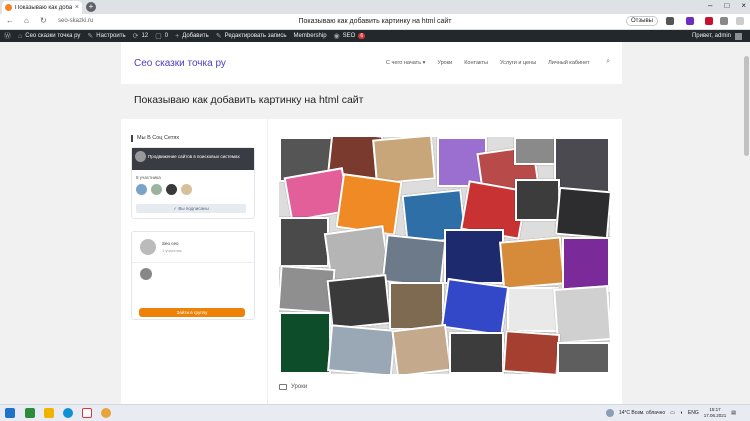 This screenshot has height=421, width=750. I want to click on vk-member-avatars, so click(164, 189).